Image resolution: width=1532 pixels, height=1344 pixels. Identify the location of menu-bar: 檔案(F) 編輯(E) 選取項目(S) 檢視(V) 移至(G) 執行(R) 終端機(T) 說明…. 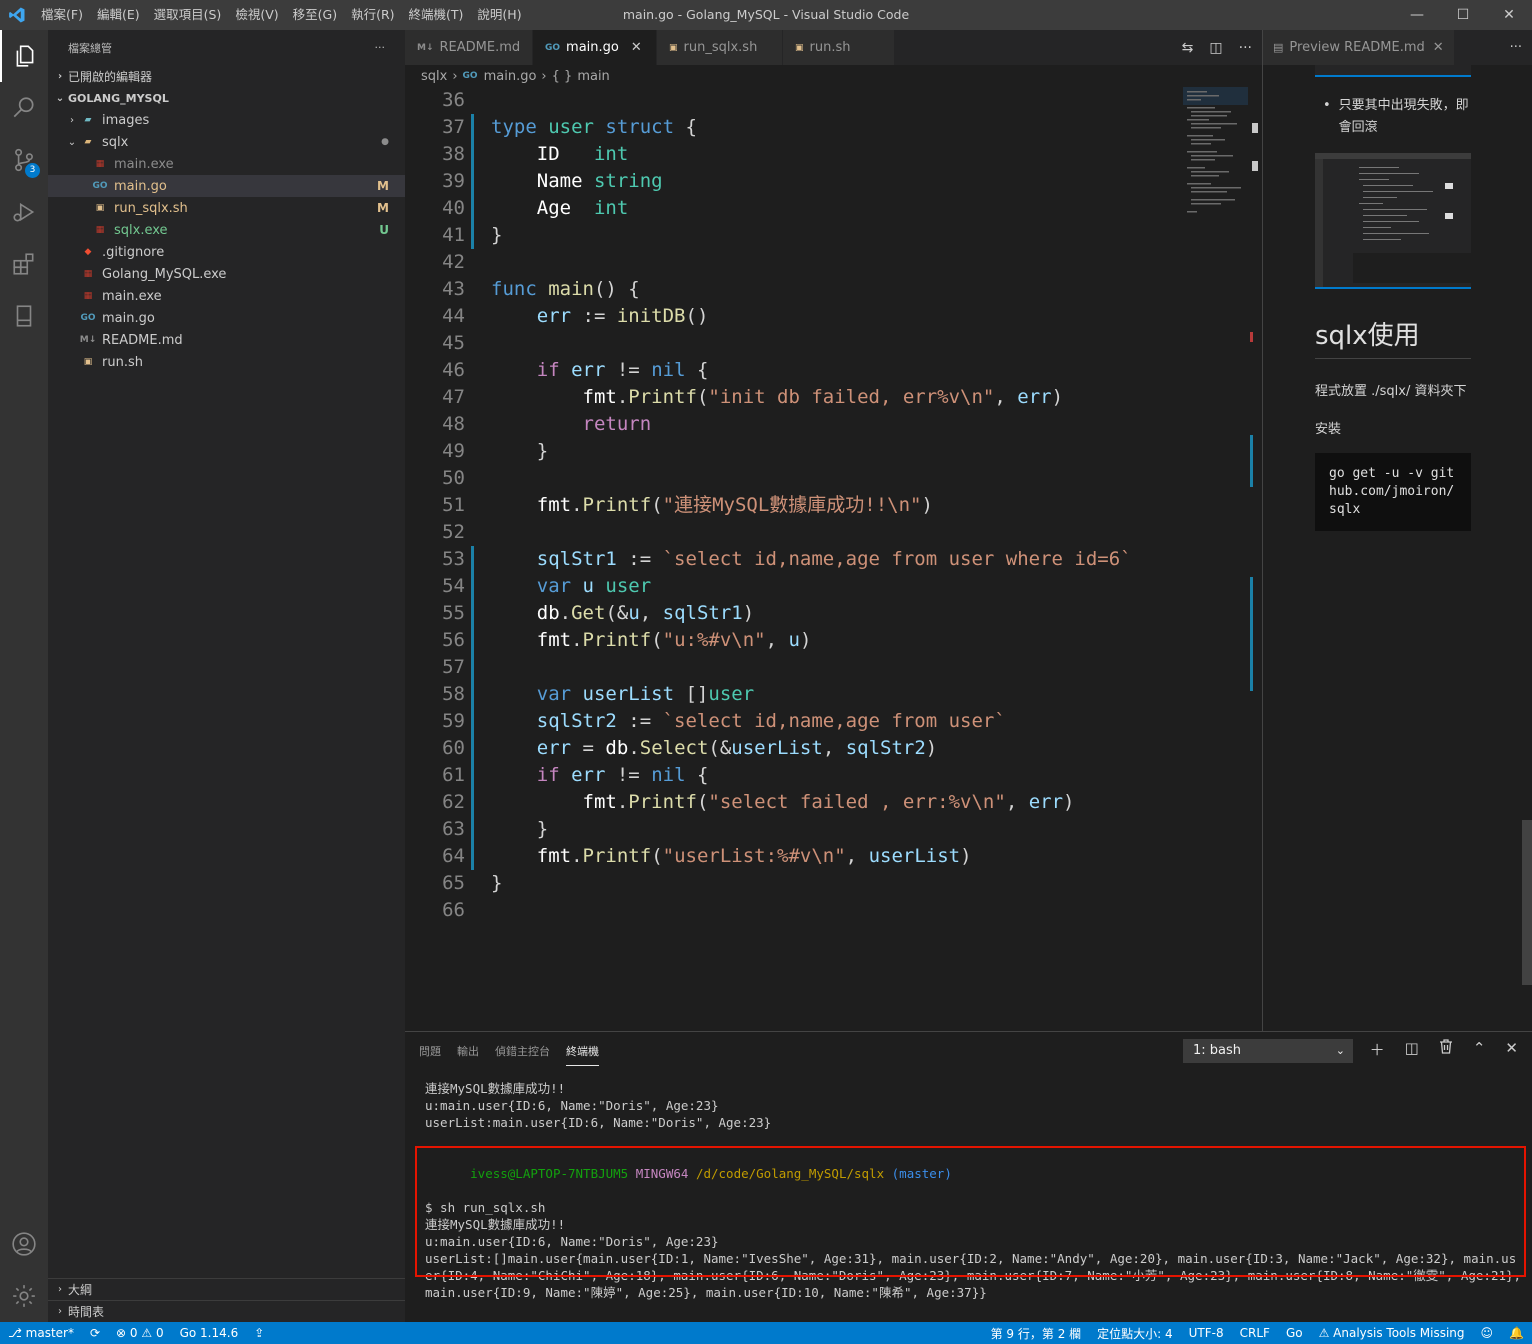
(281, 15).